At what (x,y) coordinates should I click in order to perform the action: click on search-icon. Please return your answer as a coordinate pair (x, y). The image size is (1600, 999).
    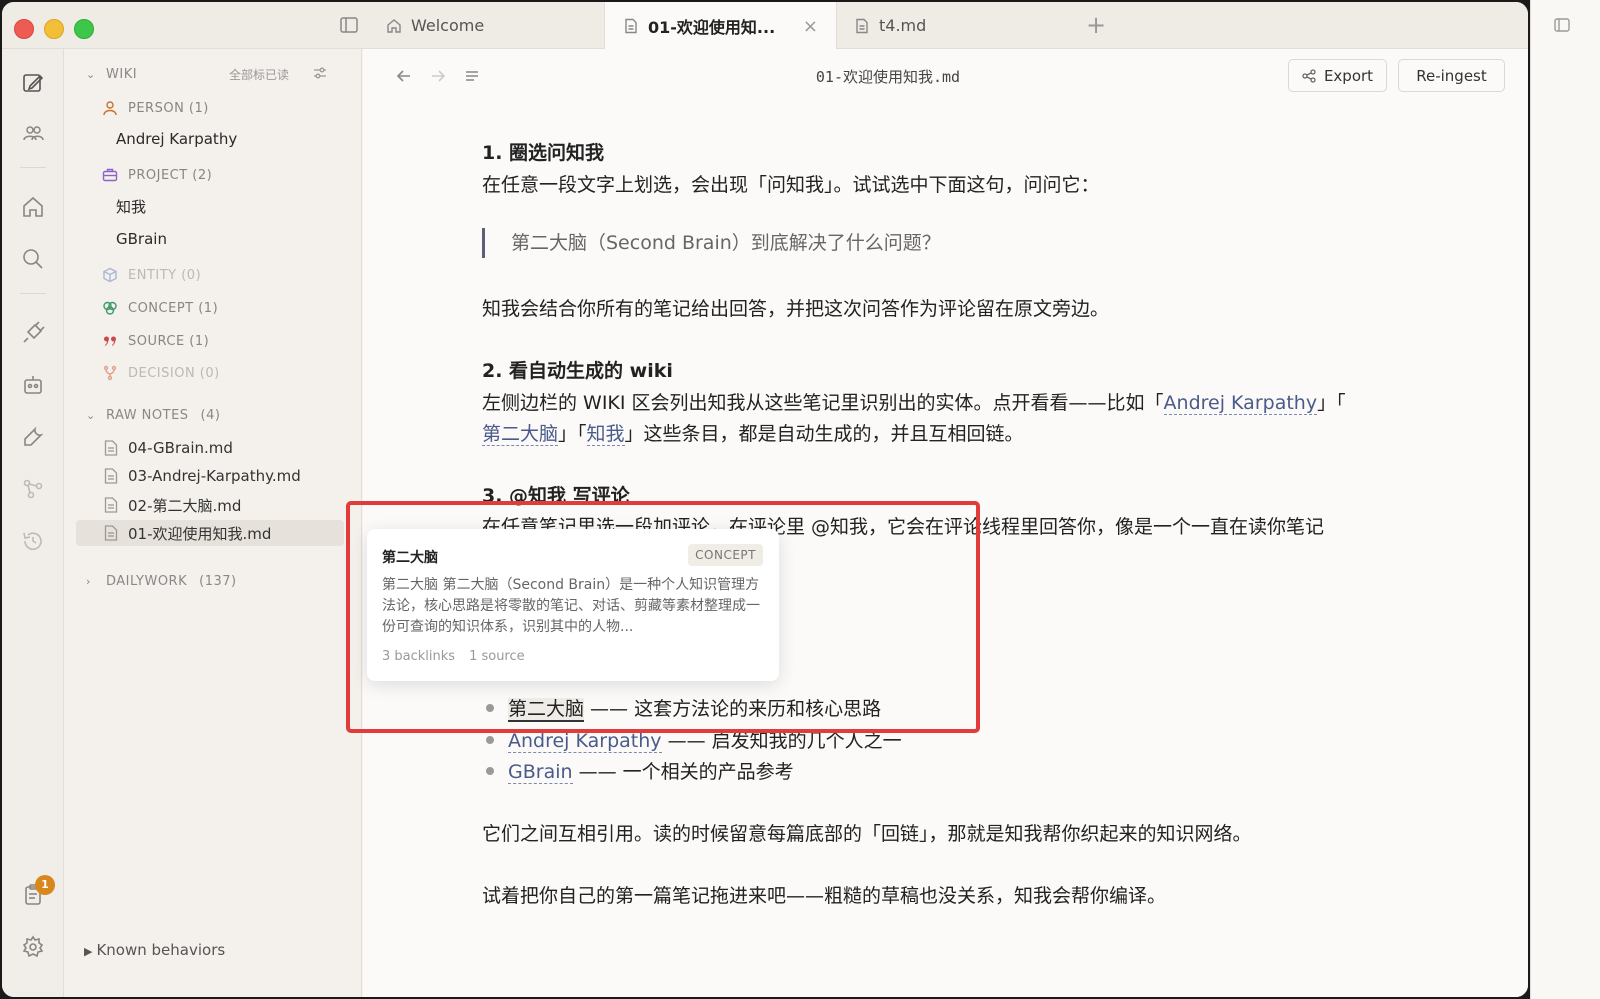
    Looking at the image, I should click on (33, 259).